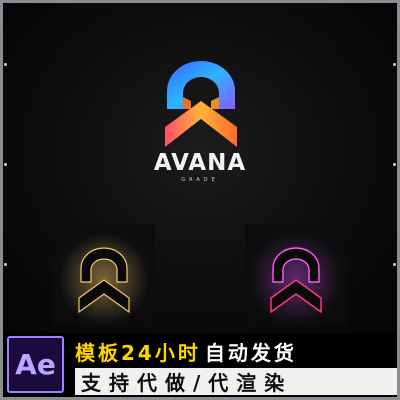  I want to click on promo-line-2: 支持代做/代渲染, so click(236, 381).